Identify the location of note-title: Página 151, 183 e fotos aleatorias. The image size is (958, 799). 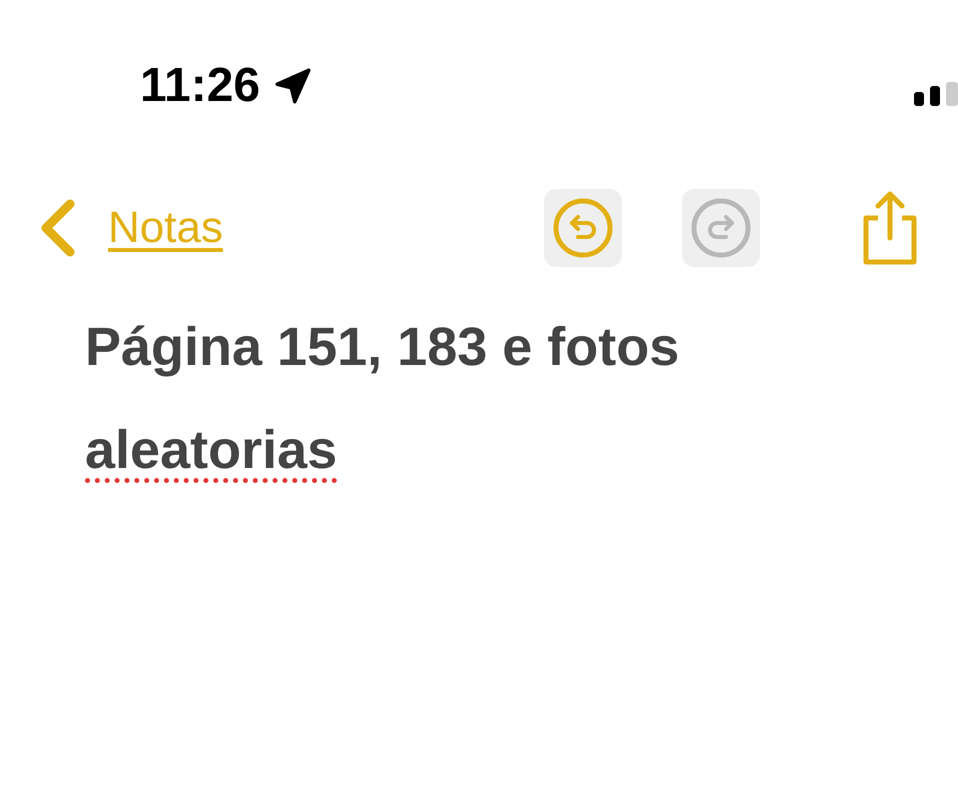
(382, 399).